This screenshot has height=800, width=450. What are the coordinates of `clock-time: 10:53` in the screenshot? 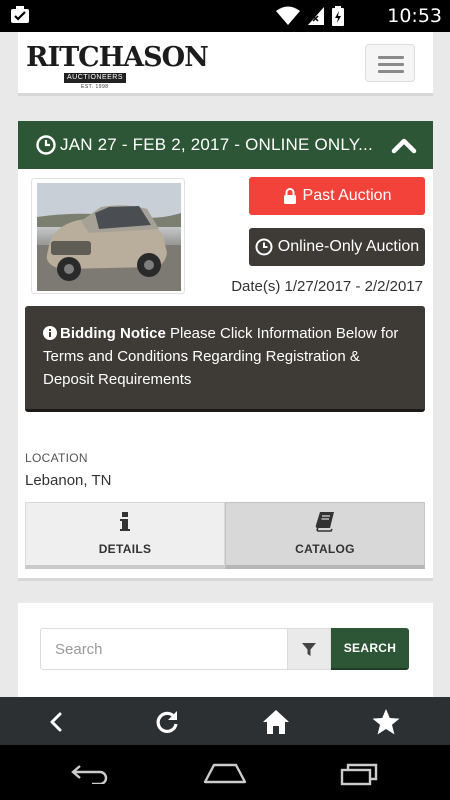 It's located at (414, 16).